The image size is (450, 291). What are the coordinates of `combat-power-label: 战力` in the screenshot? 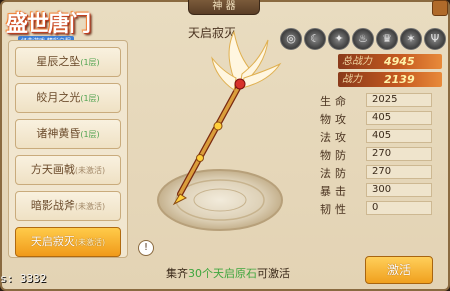 It's located at (352, 79).